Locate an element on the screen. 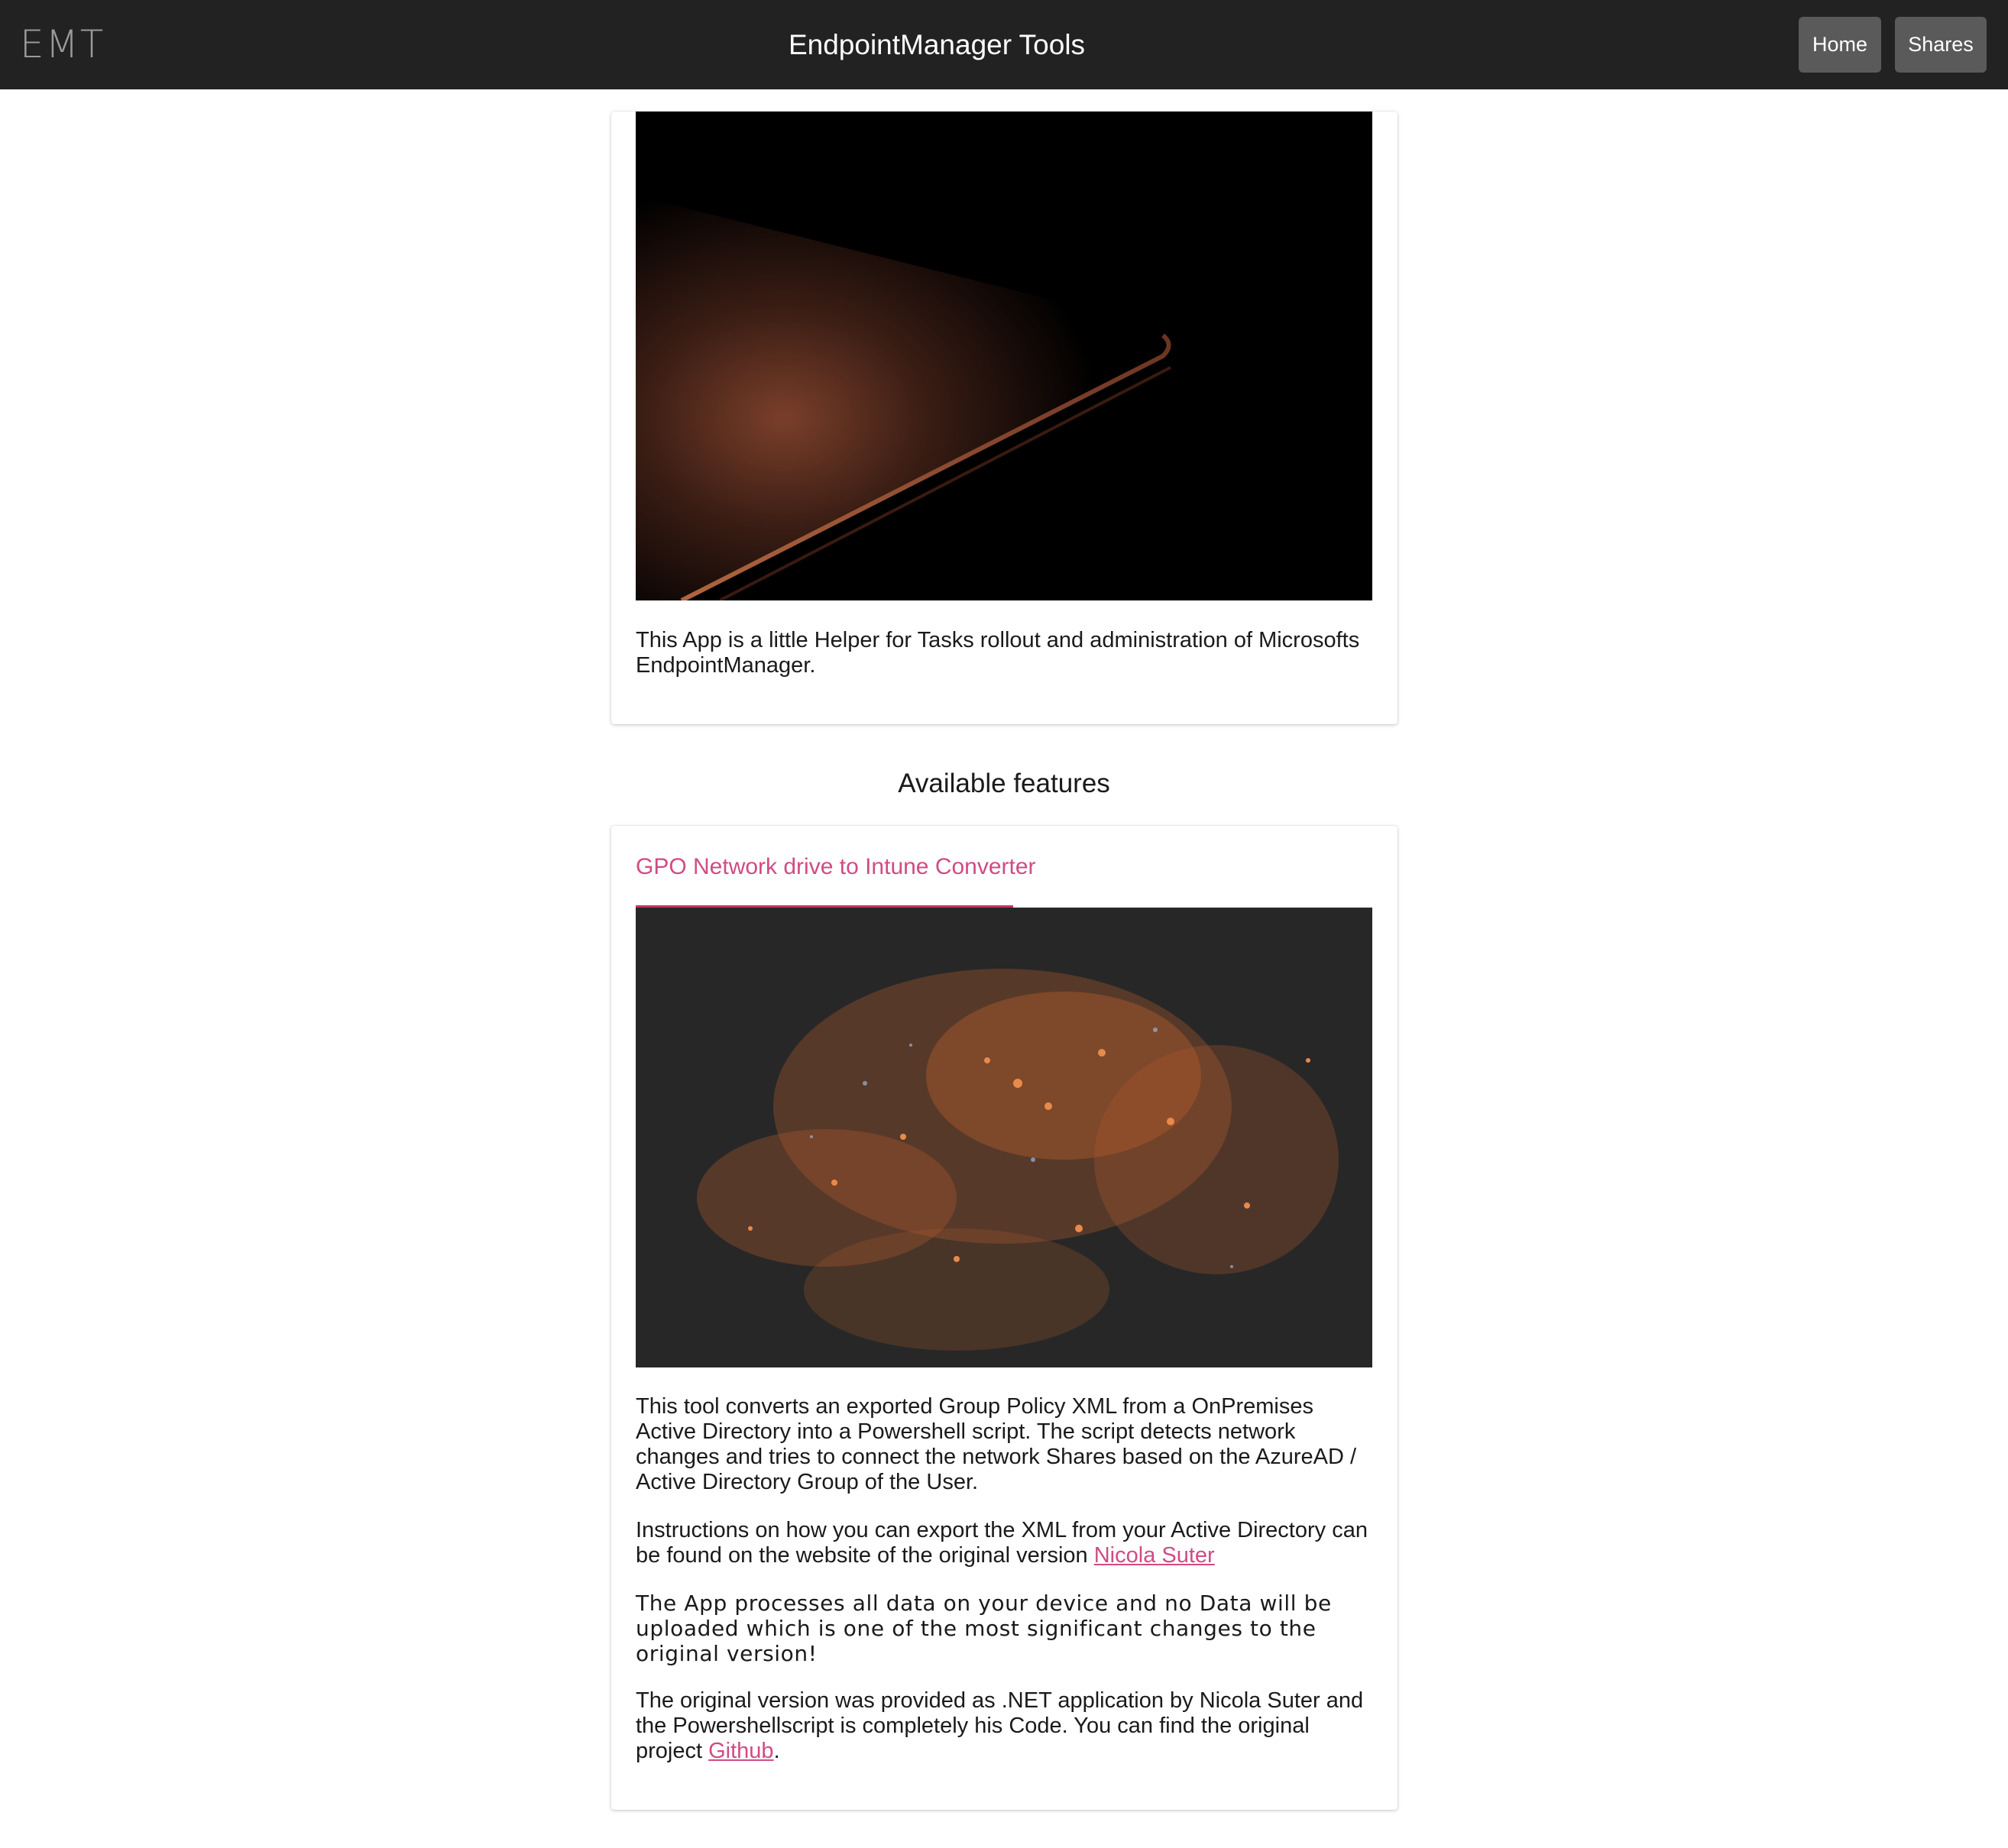 Image resolution: width=2008 pixels, height=1848 pixels. top-navbar: EMT EndpointManager Tools Home Shares is located at coordinates (1004, 44).